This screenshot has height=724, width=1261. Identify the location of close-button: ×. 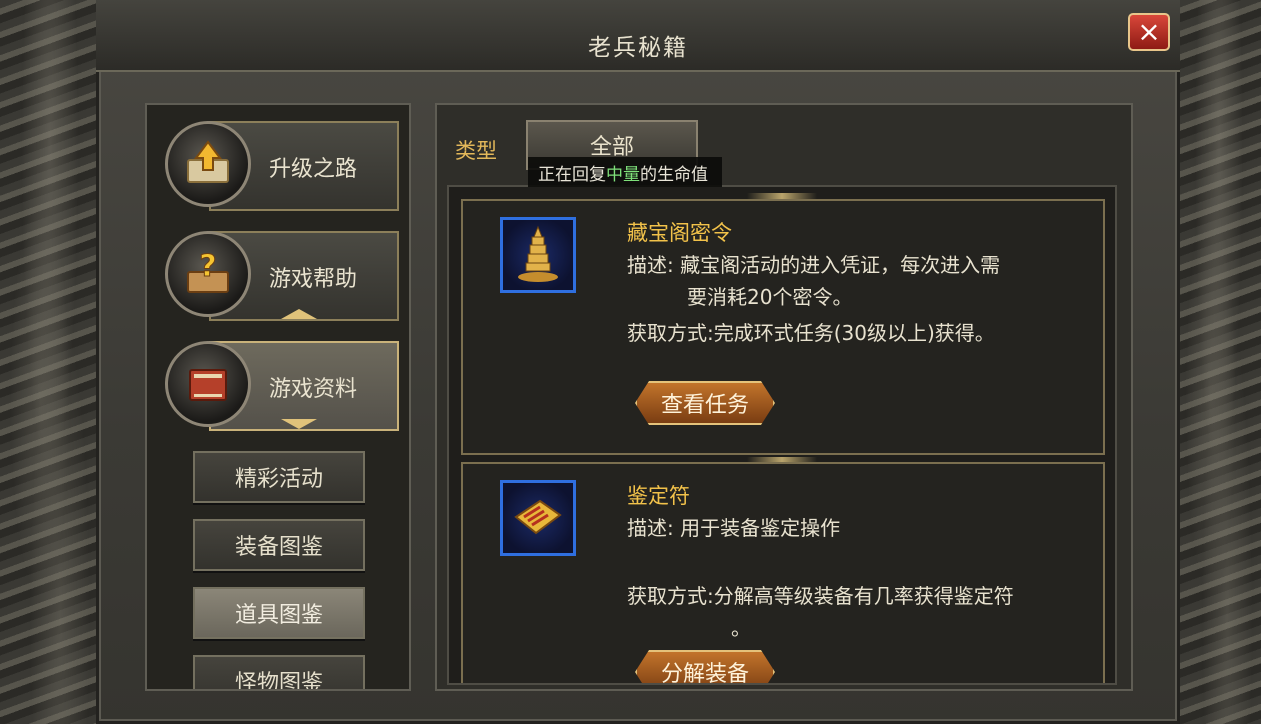
(1149, 32).